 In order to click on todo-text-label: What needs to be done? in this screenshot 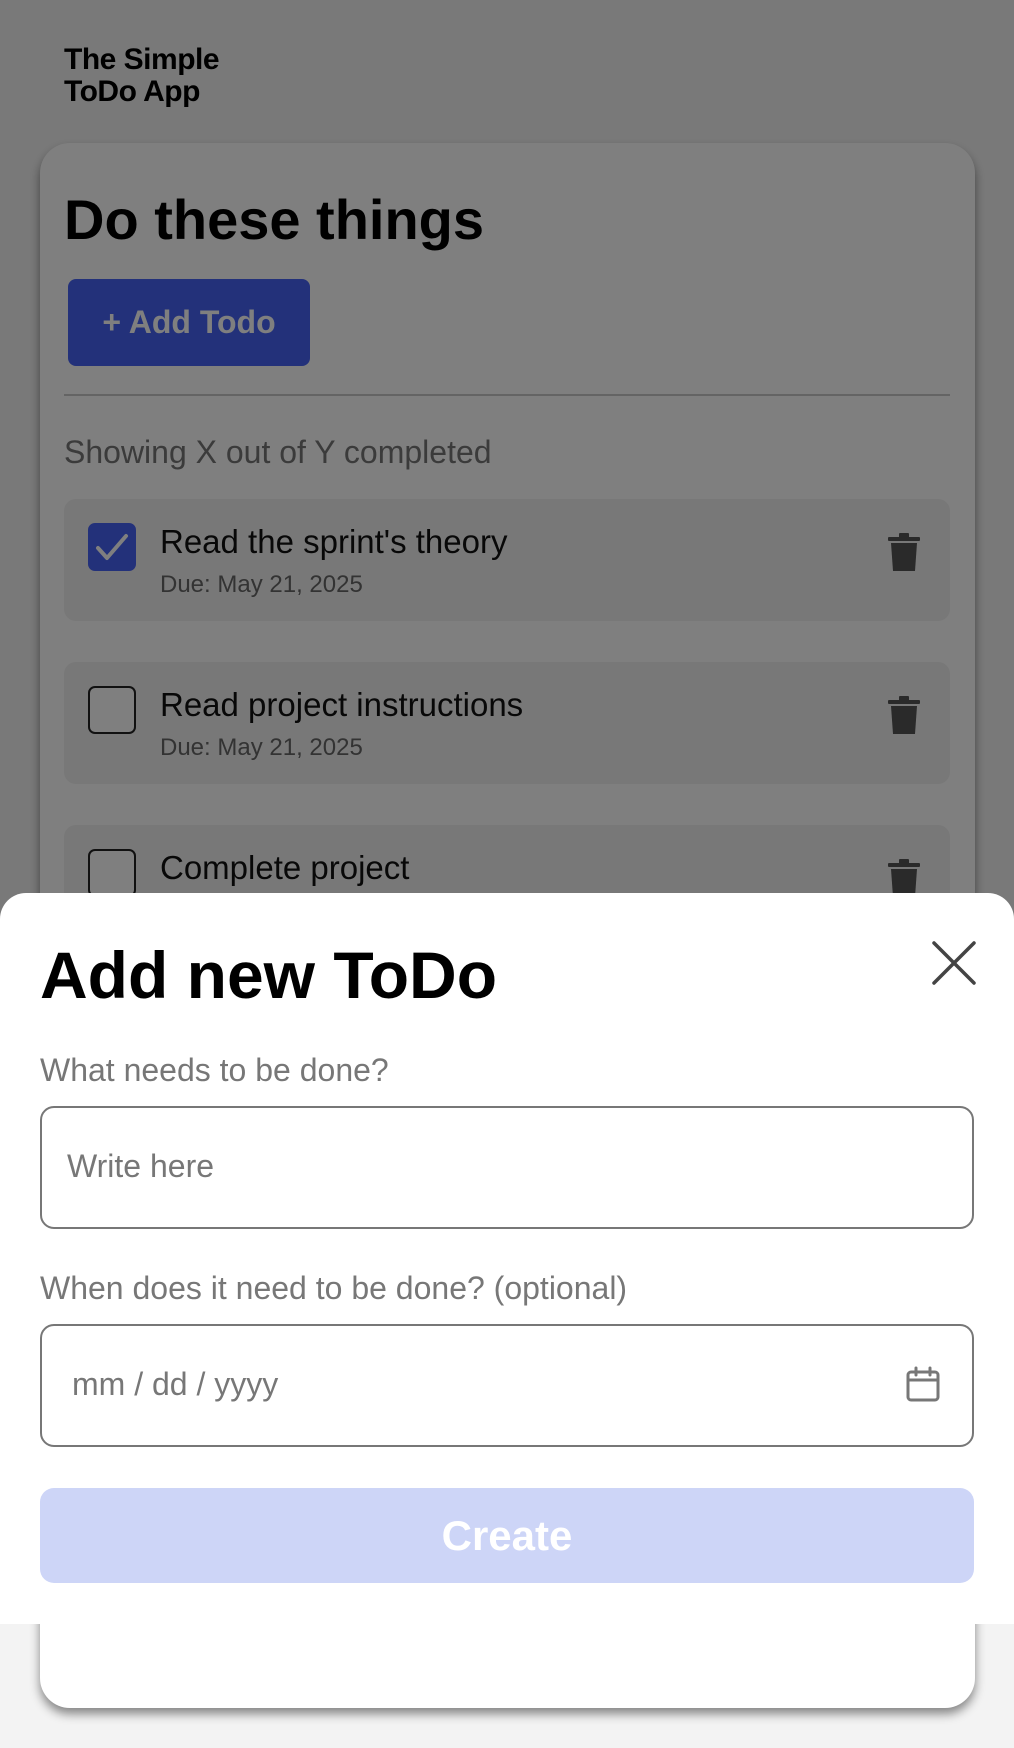, I will do `click(214, 1070)`.